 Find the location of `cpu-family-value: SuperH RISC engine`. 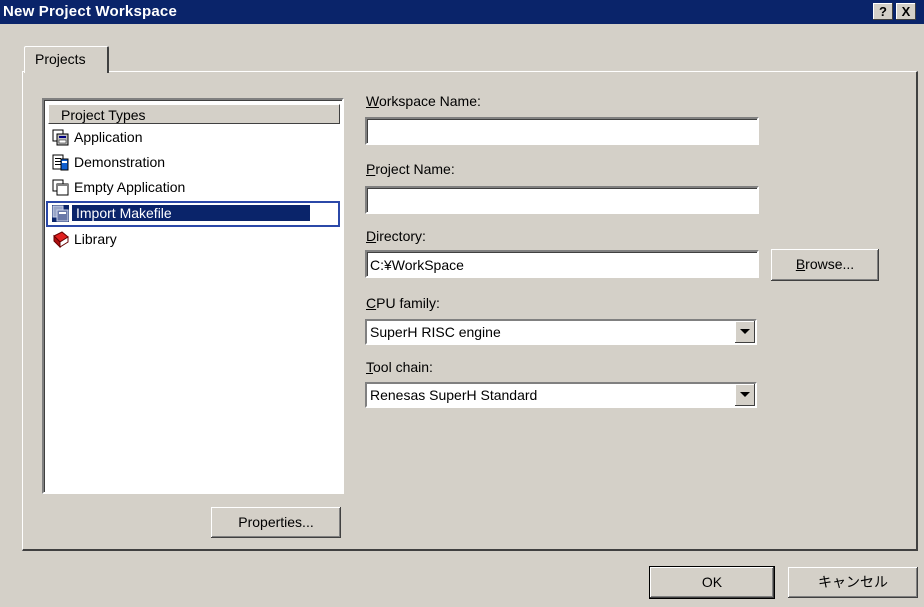

cpu-family-value: SuperH RISC engine is located at coordinates (435, 332).